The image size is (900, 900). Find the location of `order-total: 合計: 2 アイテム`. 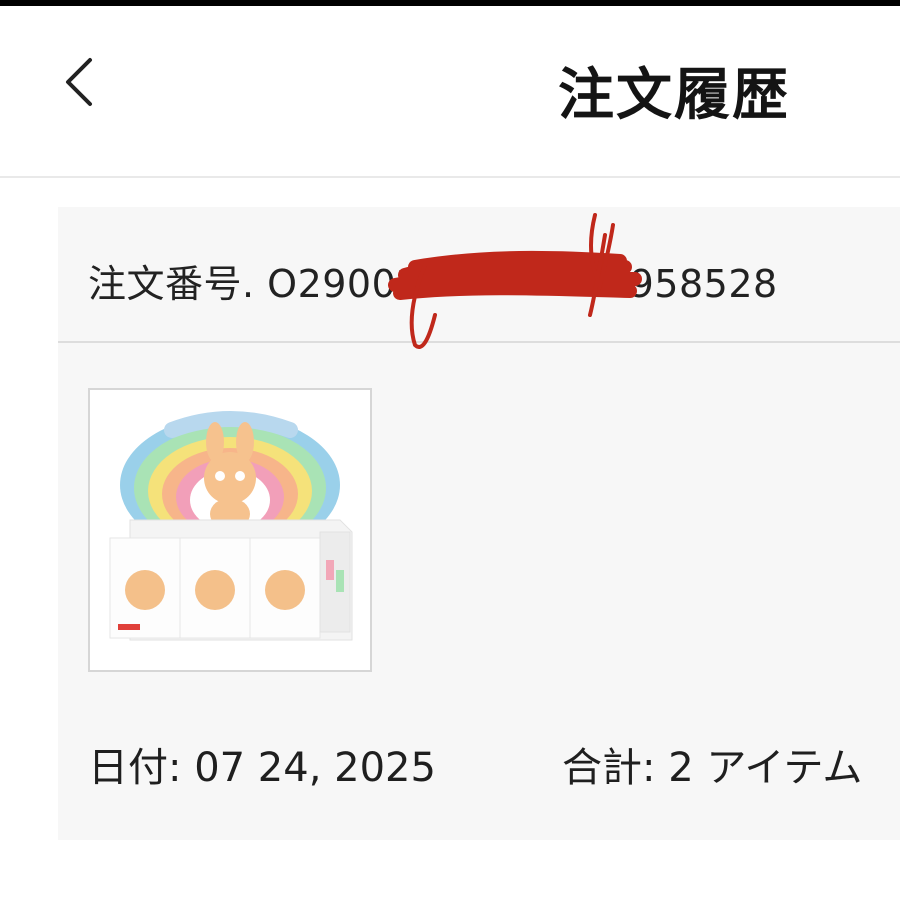

order-total: 合計: 2 アイテム is located at coordinates (712, 768).